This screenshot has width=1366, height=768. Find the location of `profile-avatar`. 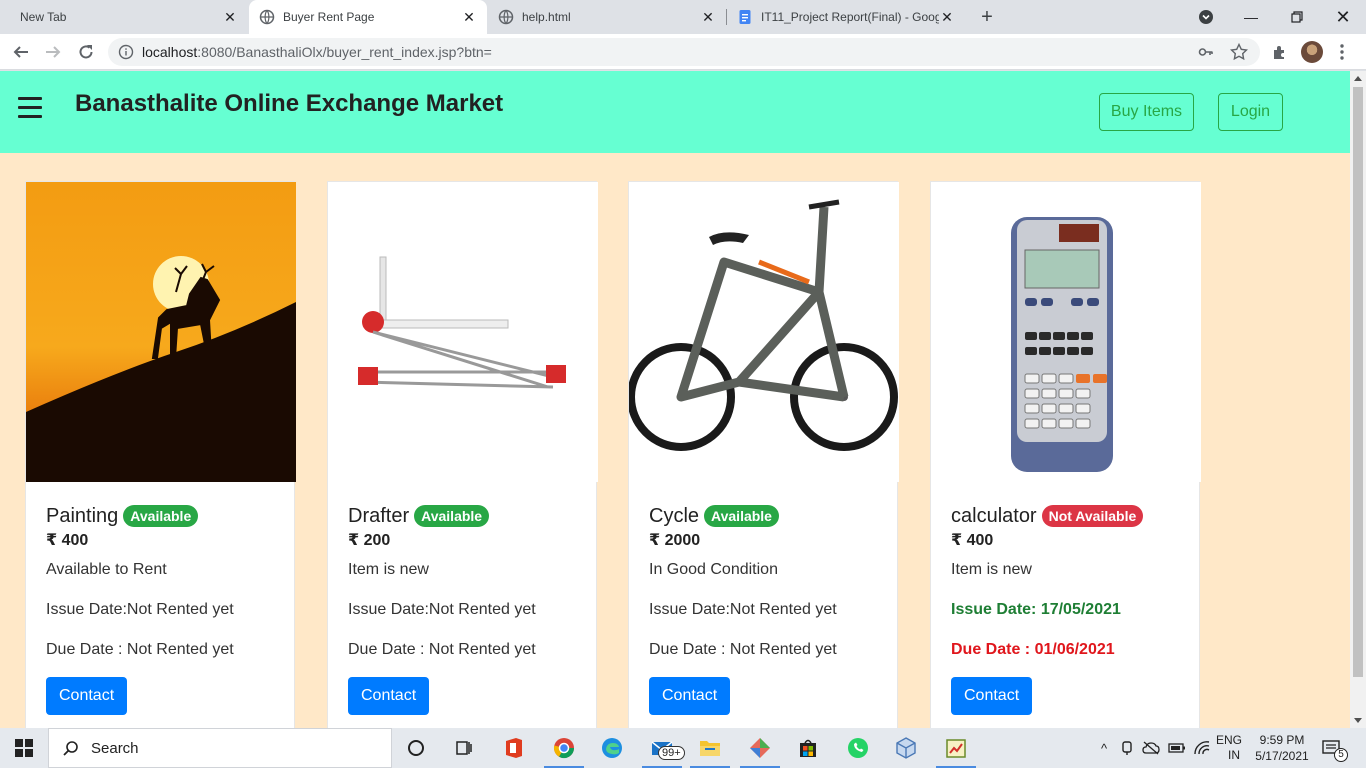

profile-avatar is located at coordinates (1312, 52).